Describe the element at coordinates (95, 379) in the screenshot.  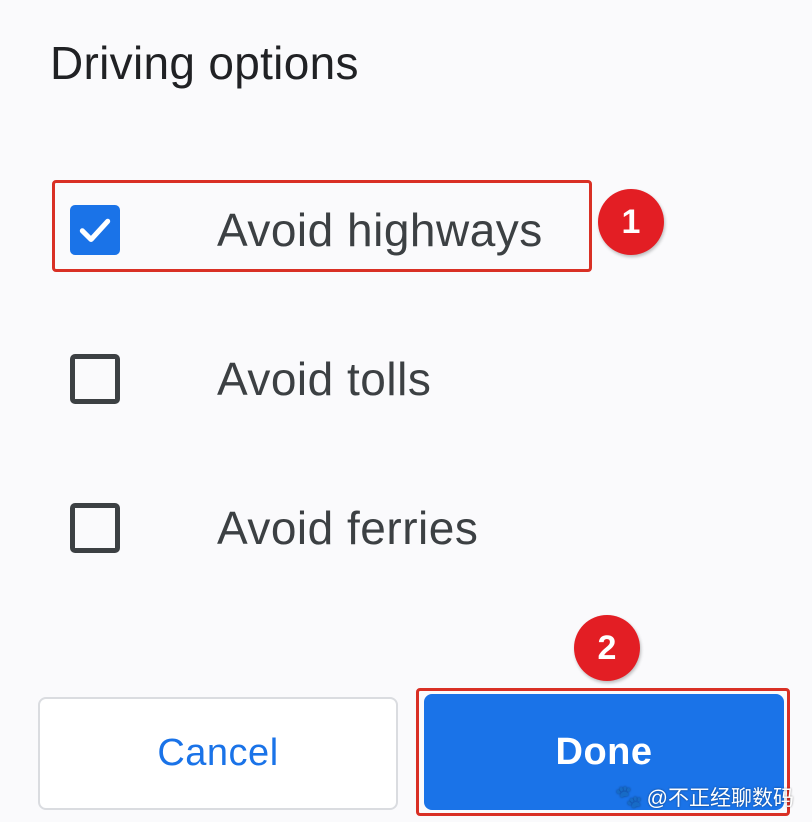
I see `avoid-tolls-checkbox` at that location.